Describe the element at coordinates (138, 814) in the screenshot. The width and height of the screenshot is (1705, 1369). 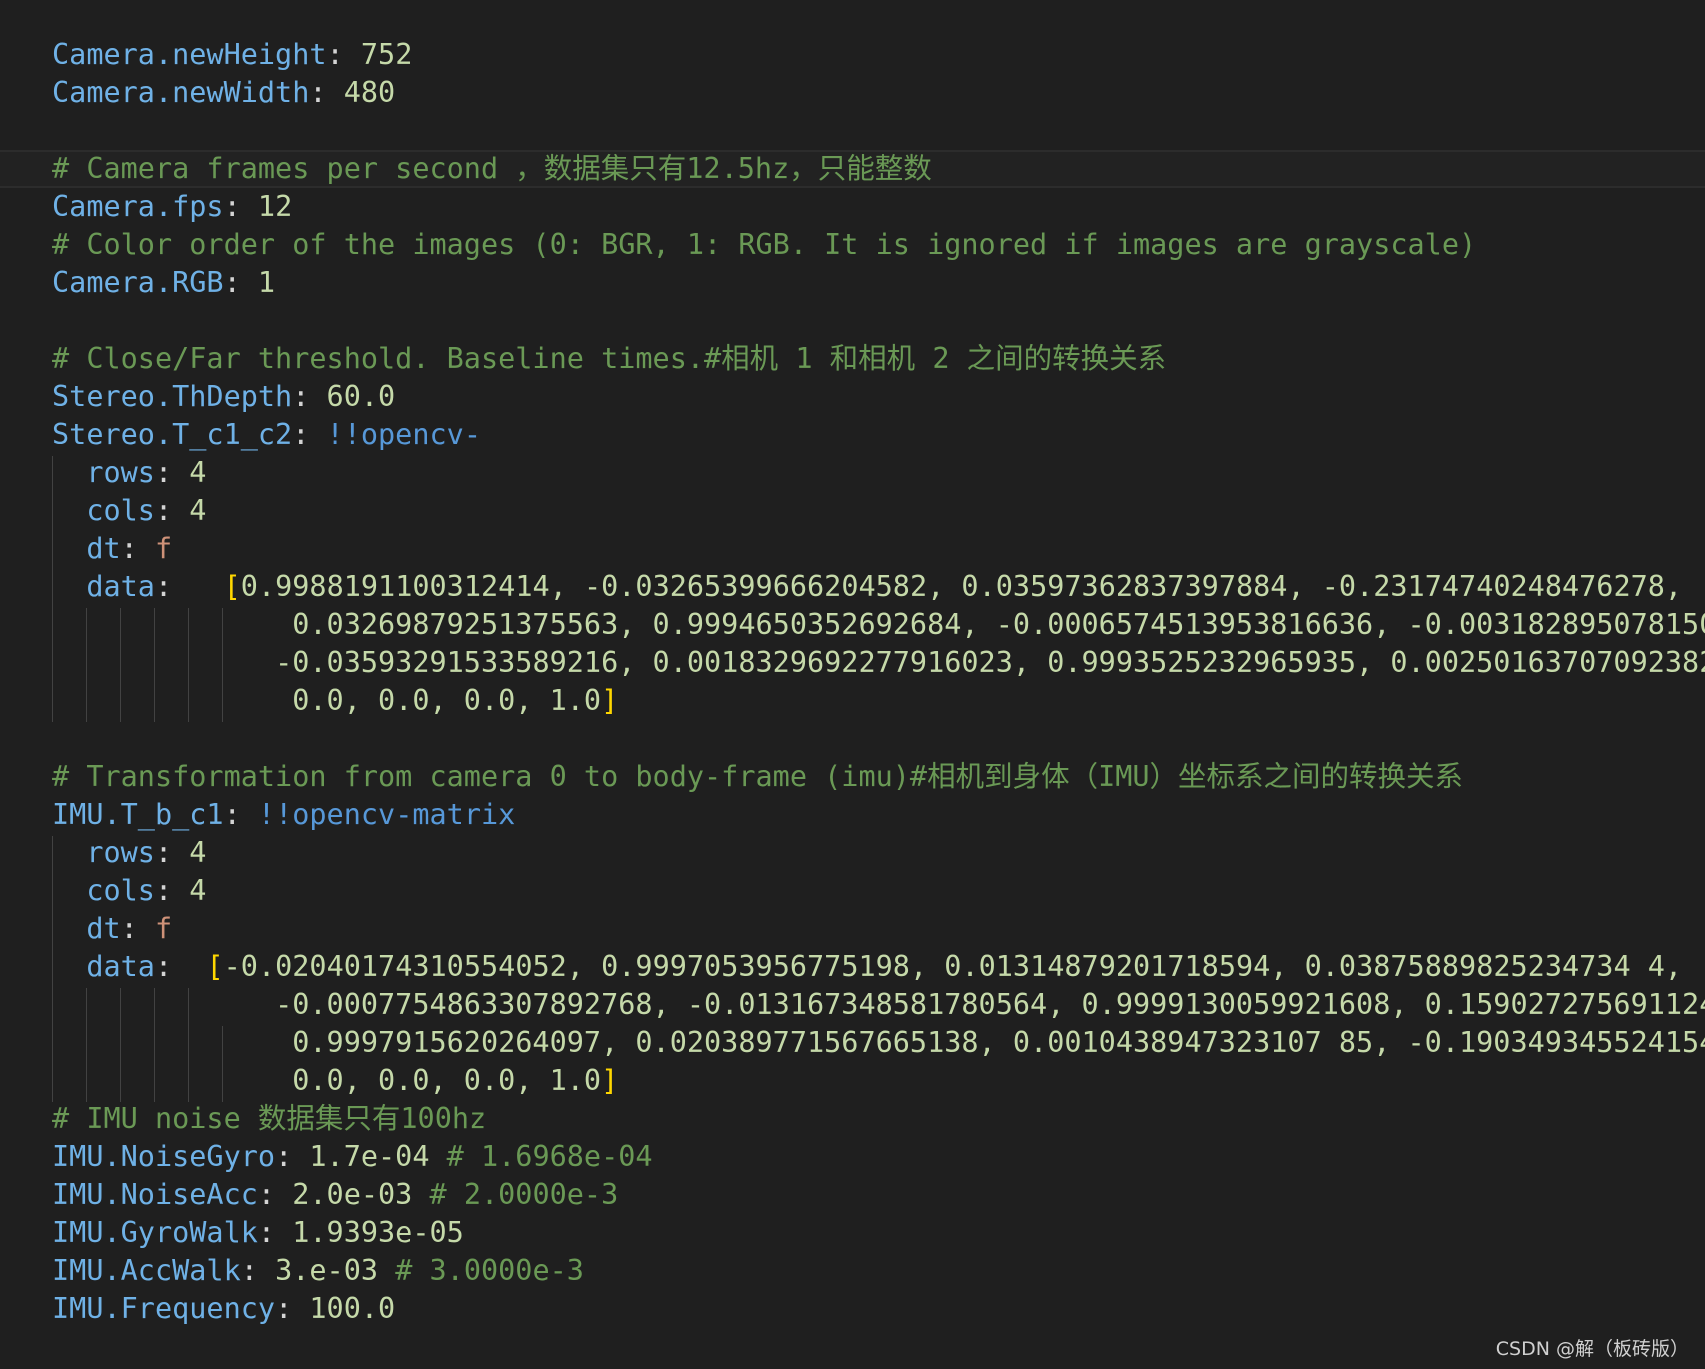
I see `token-key: IMU.T_b_c1` at that location.